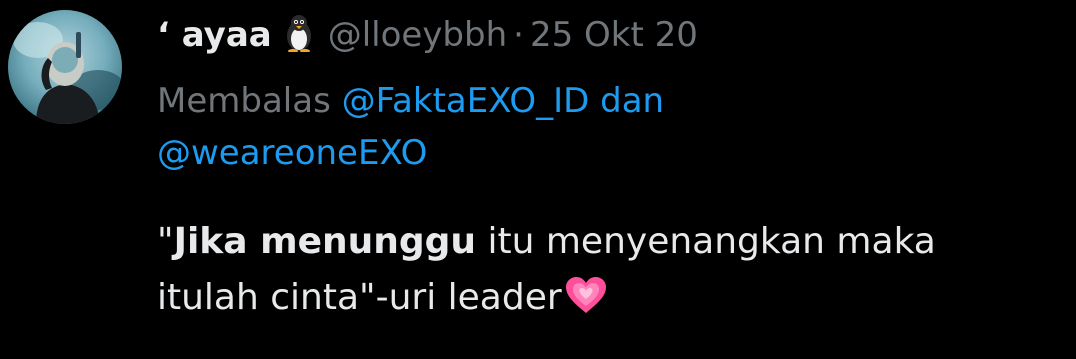 The width and height of the screenshot is (1076, 359). What do you see at coordinates (165, 241) in the screenshot?
I see `open-quote: "` at bounding box center [165, 241].